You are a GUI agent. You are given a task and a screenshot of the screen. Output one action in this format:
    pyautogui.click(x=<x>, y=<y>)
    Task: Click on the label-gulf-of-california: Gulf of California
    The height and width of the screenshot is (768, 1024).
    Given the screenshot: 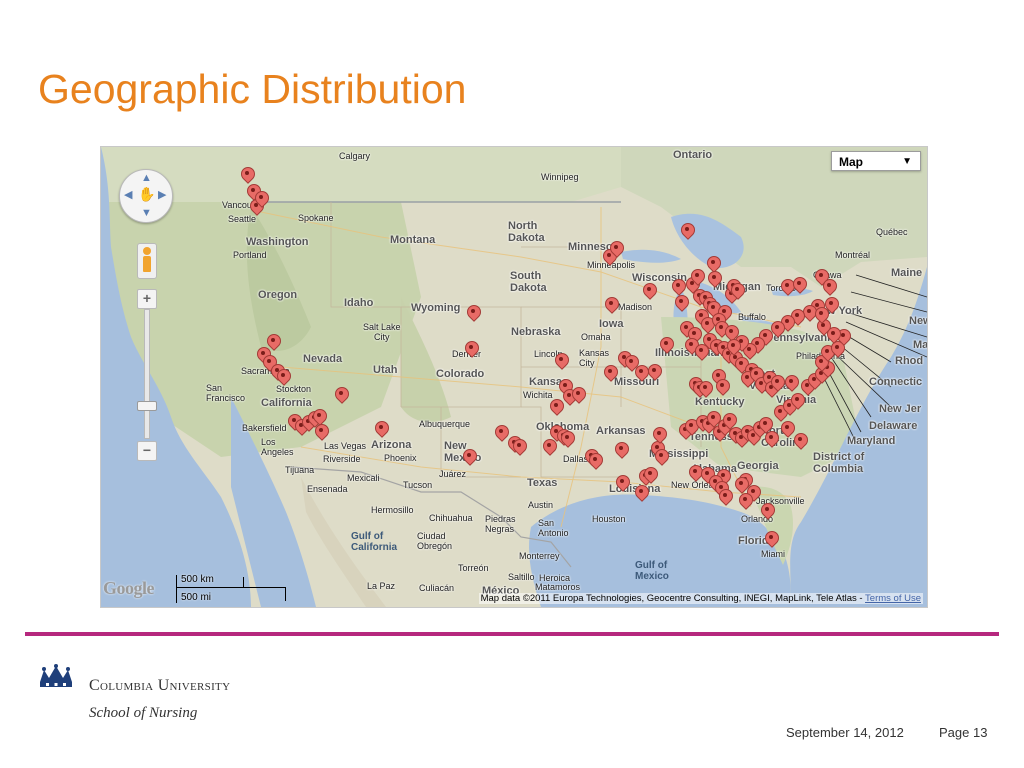 What is the action you would take?
    pyautogui.click(x=374, y=542)
    